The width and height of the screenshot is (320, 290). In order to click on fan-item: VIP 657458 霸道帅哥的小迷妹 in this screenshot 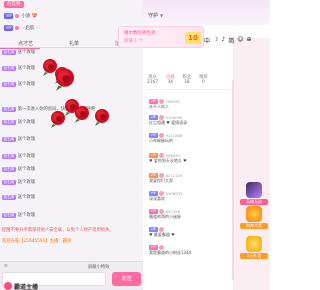, I will do `click(190, 214)`.